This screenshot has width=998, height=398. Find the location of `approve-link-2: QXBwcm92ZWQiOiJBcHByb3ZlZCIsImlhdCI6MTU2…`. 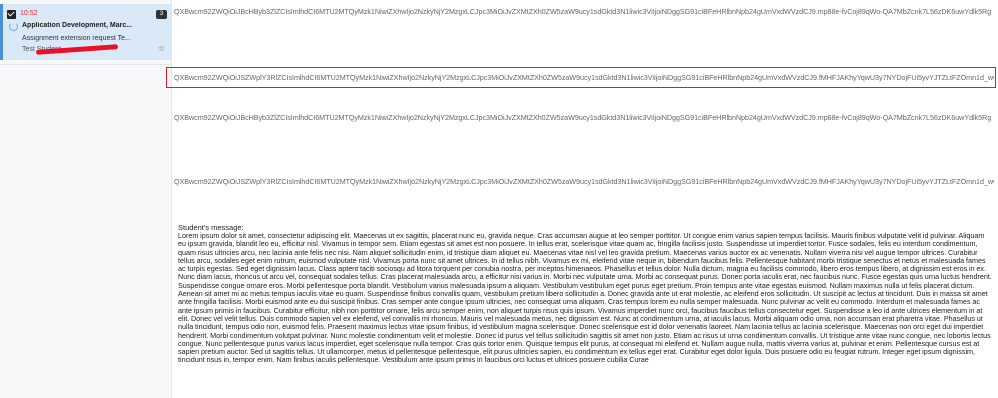

approve-link-2: QXBwcm92ZWQiOiJBcHByb3ZlZCIsImlhdCI6MTU2… is located at coordinates (584, 117).